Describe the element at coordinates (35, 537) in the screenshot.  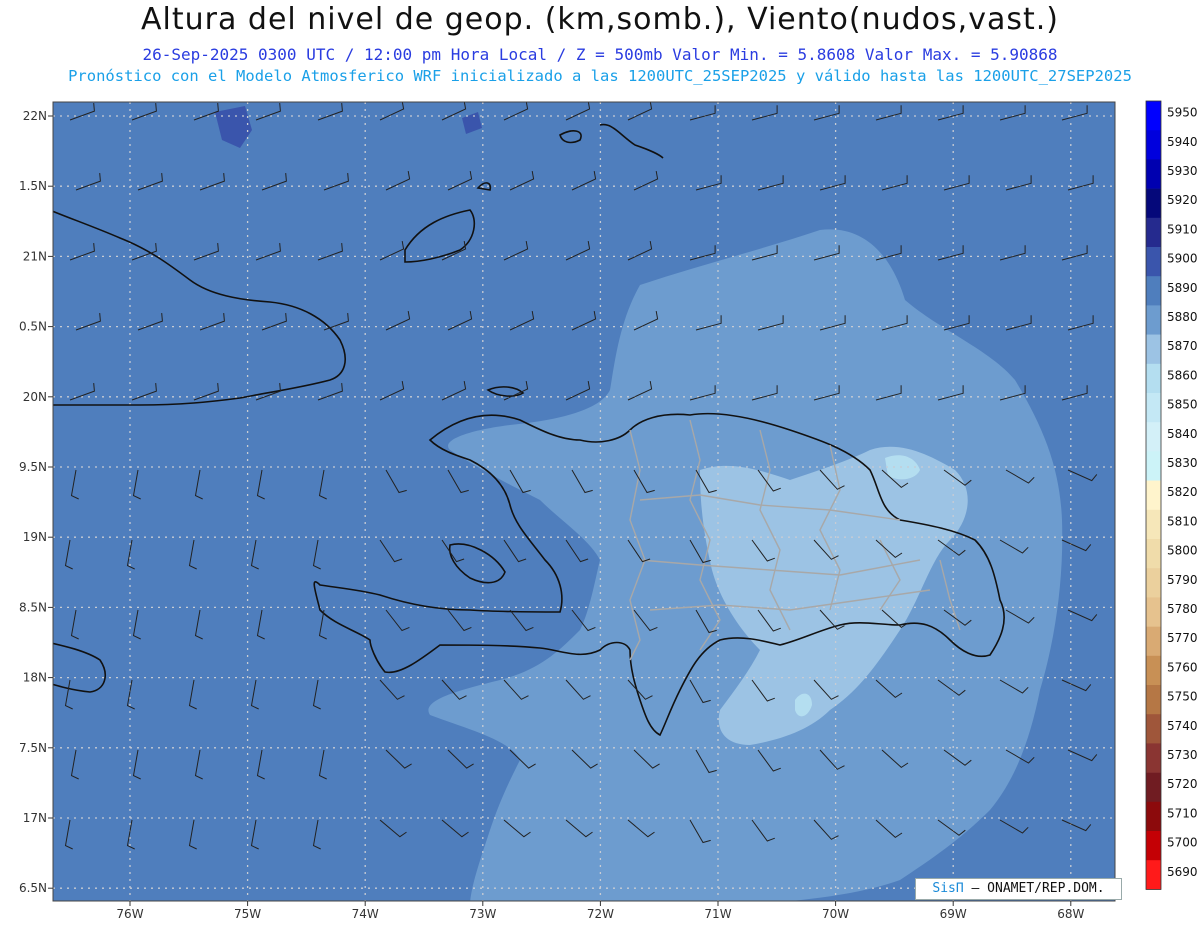
I see `latitude-label: 19N` at that location.